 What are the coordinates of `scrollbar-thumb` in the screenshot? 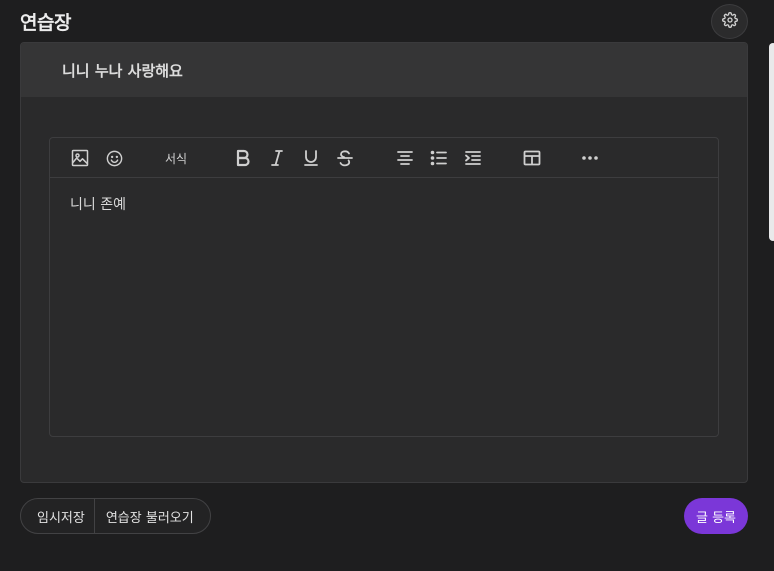 It's located at (771, 142).